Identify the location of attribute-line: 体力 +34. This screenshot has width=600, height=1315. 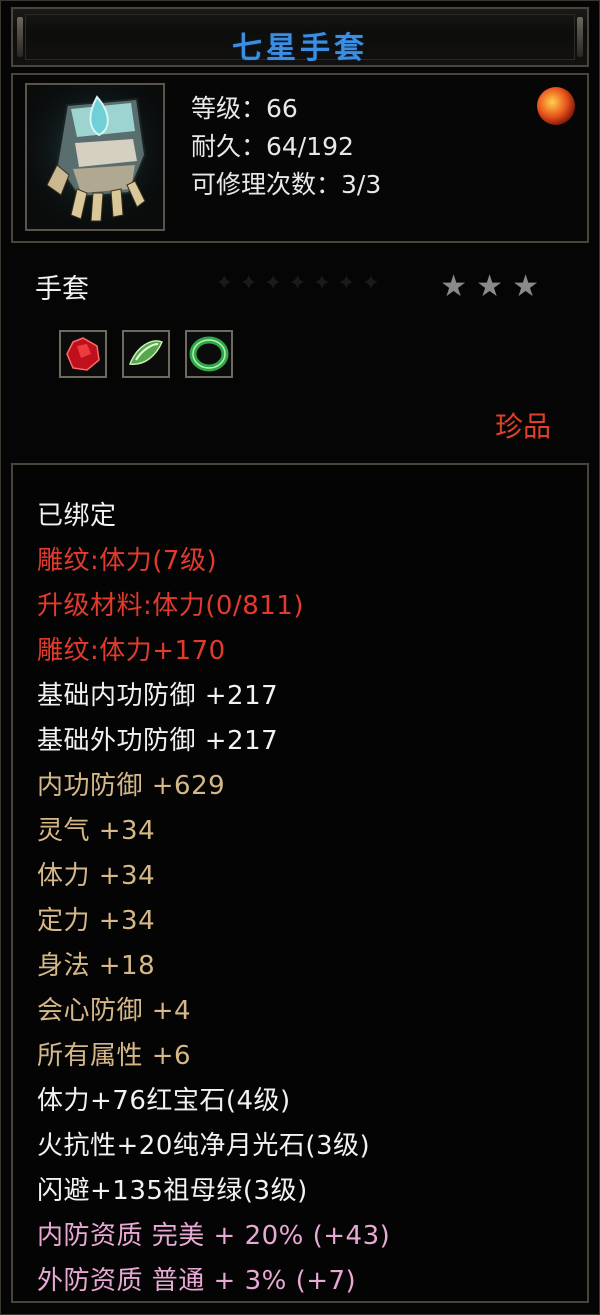
(96, 876).